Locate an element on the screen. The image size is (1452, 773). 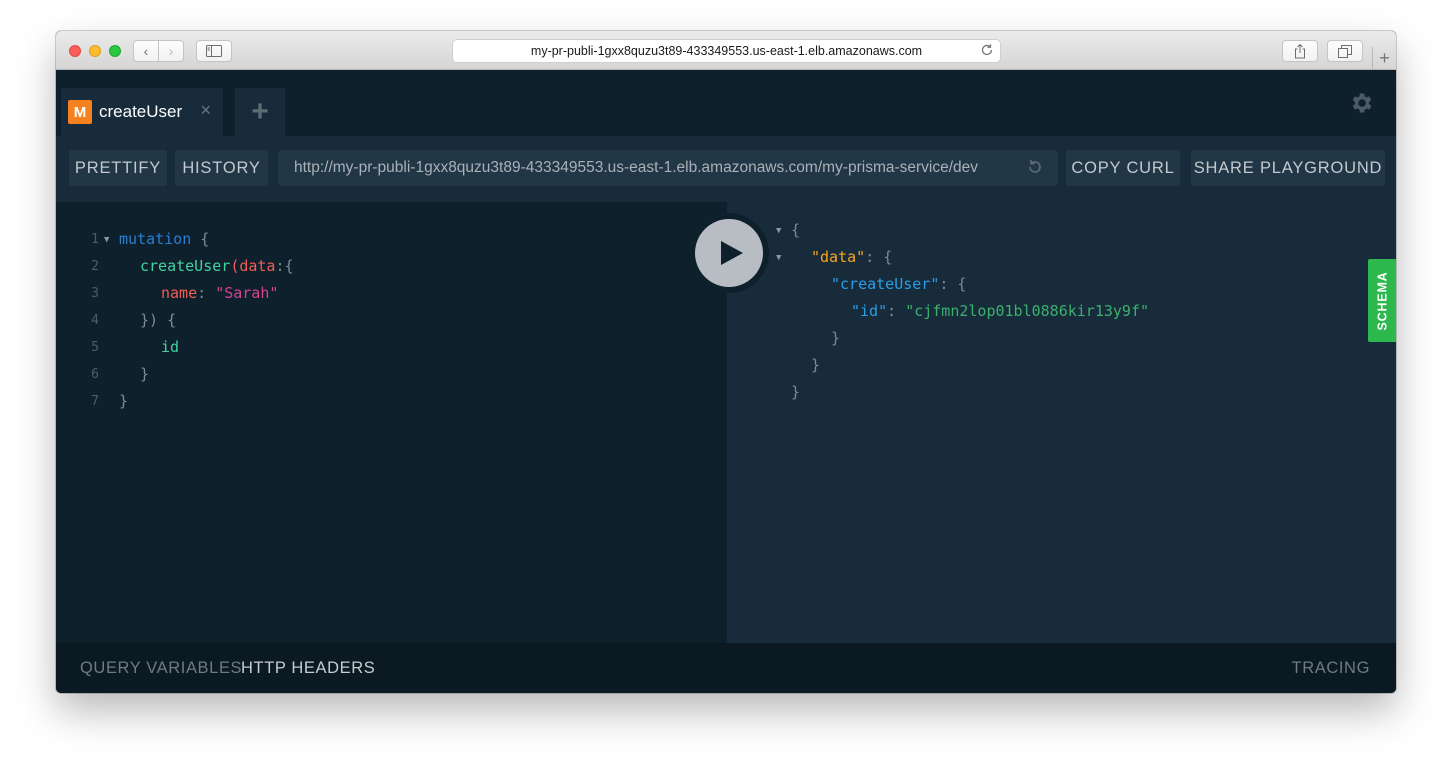
tab-title: createUser is located at coordinates (141, 111).